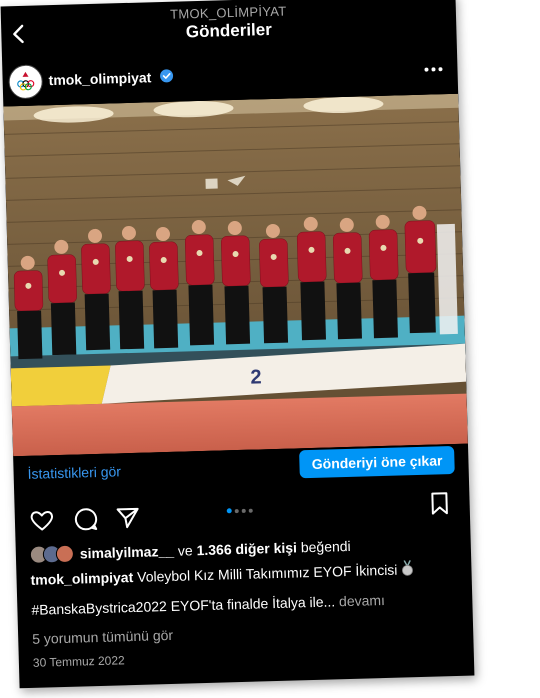 This screenshot has width=540, height=698. Describe the element at coordinates (439, 503) in the screenshot. I see `bookmark-icon` at that location.